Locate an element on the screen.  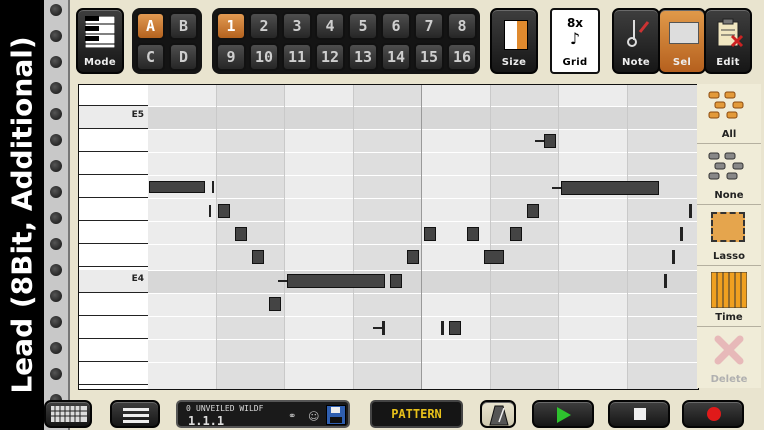
binder-rings is located at coordinates (57, 215).